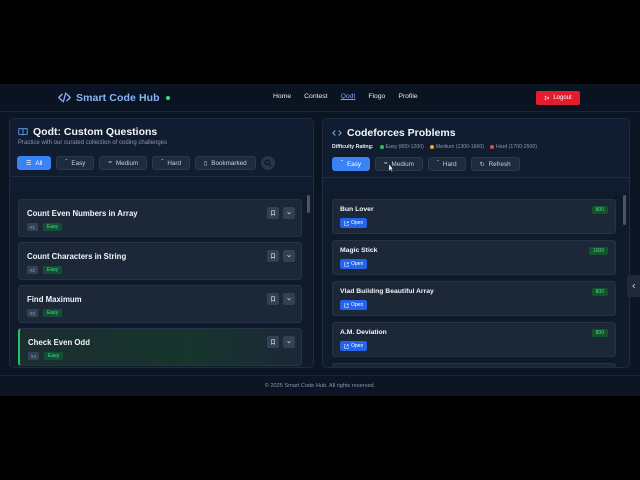 The height and width of the screenshot is (480, 640). Describe the element at coordinates (376, 96) in the screenshot. I see `nav-link-flogo: Flogo` at that location.